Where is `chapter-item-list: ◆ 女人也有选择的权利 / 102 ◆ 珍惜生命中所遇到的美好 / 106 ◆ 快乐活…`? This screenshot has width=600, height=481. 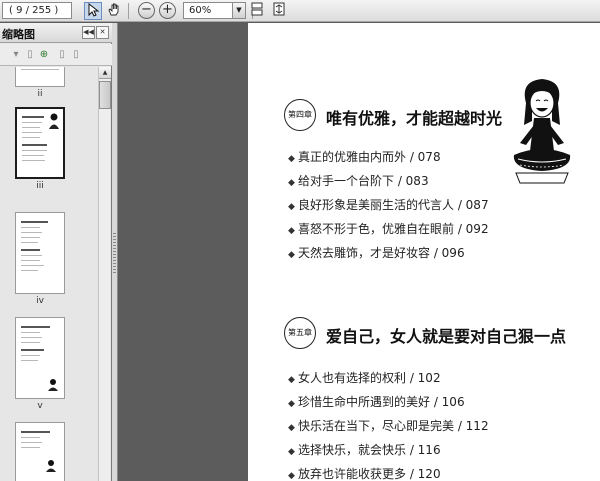 chapter-item-list: ◆ 女人也有选择的权利 / 102 ◆ 珍惜生命中所遇到的美好 / 106 ◆ 快乐活… is located at coordinates (388, 425).